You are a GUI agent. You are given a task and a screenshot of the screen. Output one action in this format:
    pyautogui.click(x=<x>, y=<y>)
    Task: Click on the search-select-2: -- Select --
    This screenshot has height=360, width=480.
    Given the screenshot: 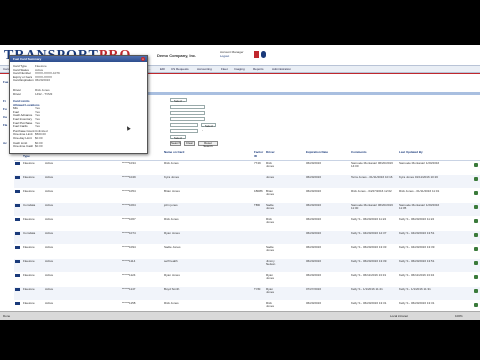 What is the action you would take?
    pyautogui.click(x=208, y=127)
    